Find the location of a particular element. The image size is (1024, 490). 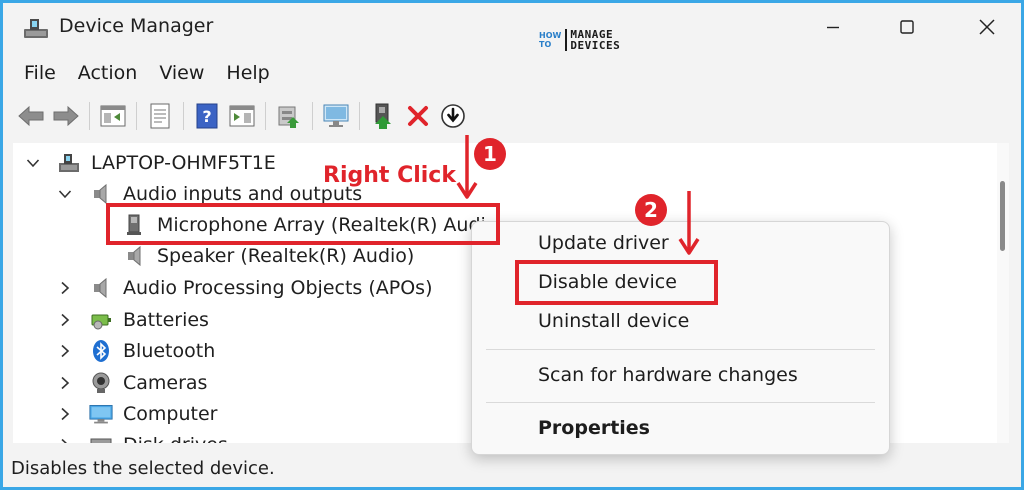

device-manager-icon is located at coordinates (36, 28).